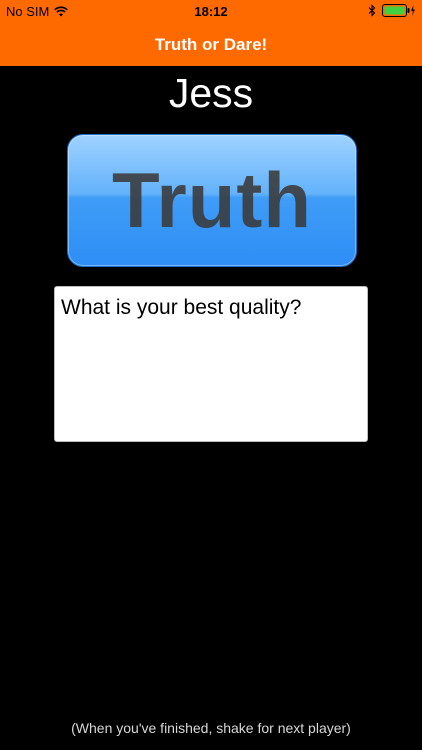 Image resolution: width=422 pixels, height=750 pixels. I want to click on battery-charging-icon, so click(398, 10).